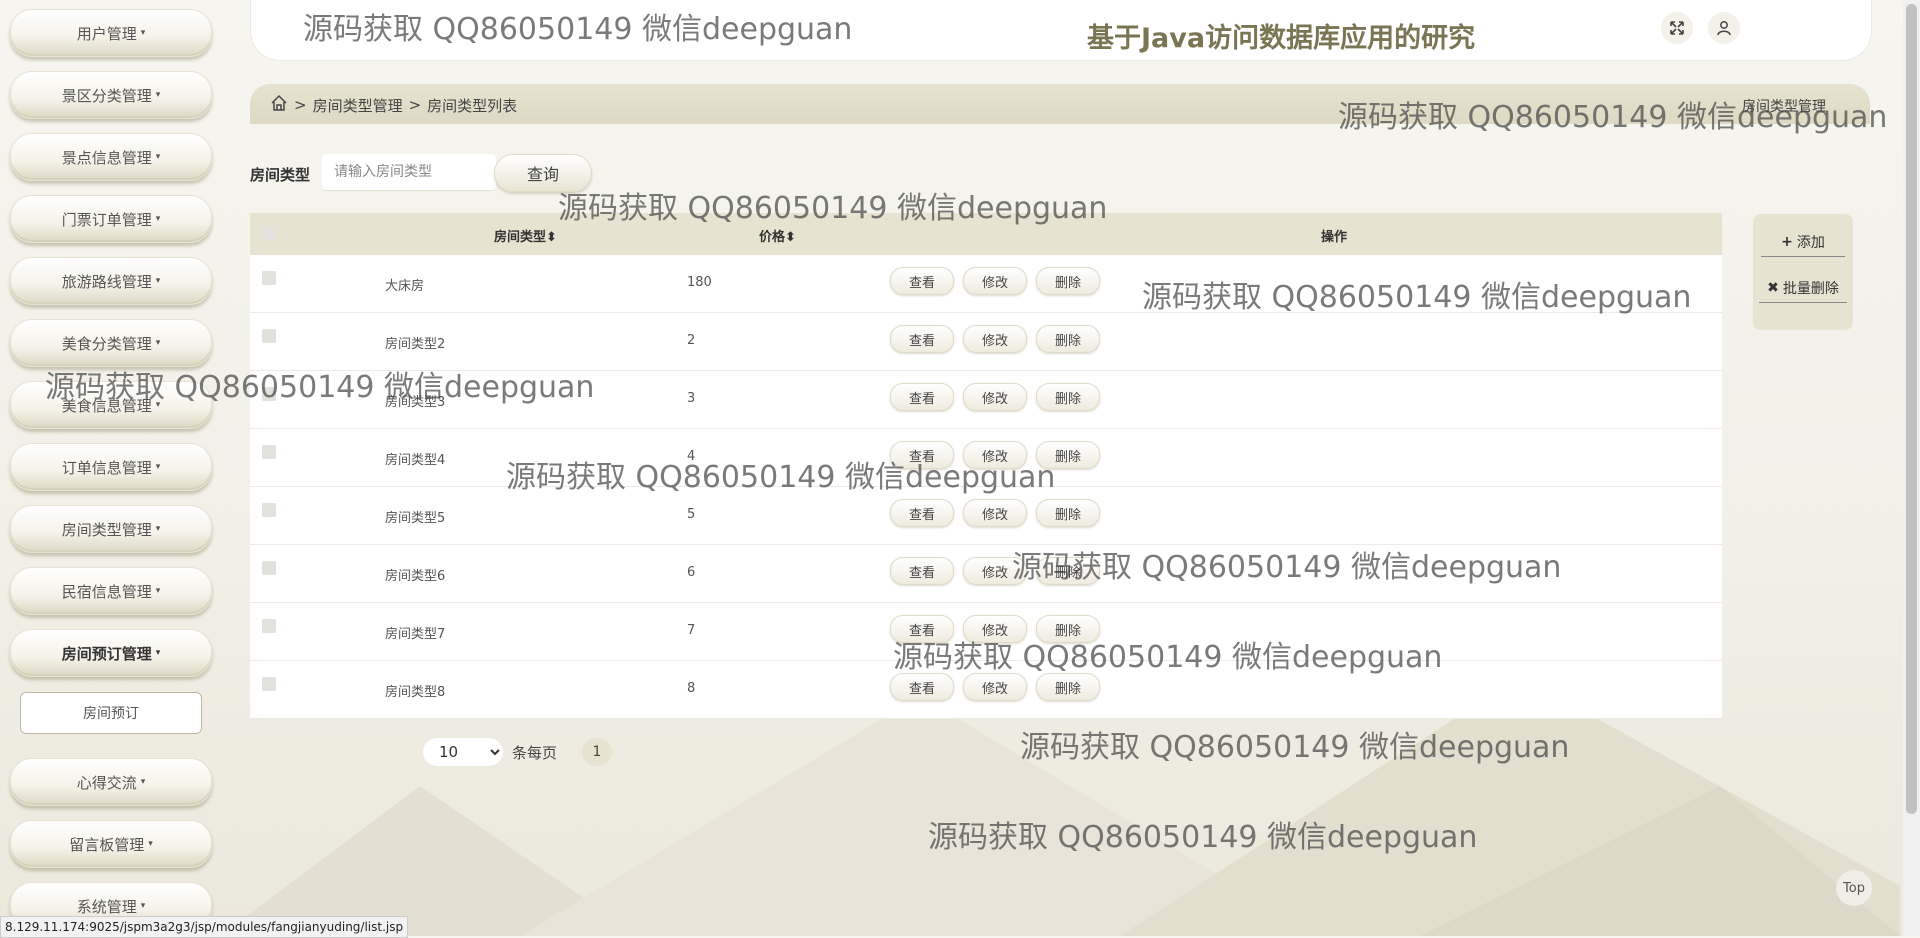 This screenshot has width=1920, height=938. Describe the element at coordinates (111, 844) in the screenshot. I see `sidebar-item-message-board: 留言板管理 ▾` at that location.